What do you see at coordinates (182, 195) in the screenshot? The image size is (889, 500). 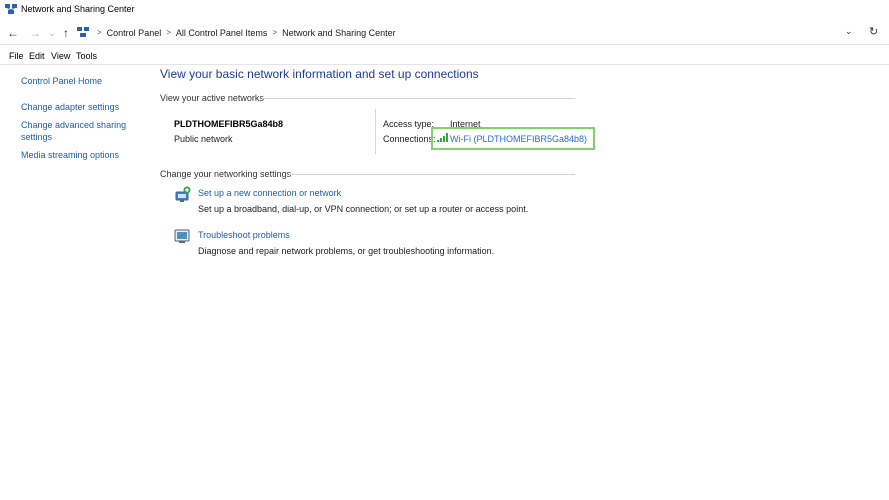 I see `new-connection-icon` at bounding box center [182, 195].